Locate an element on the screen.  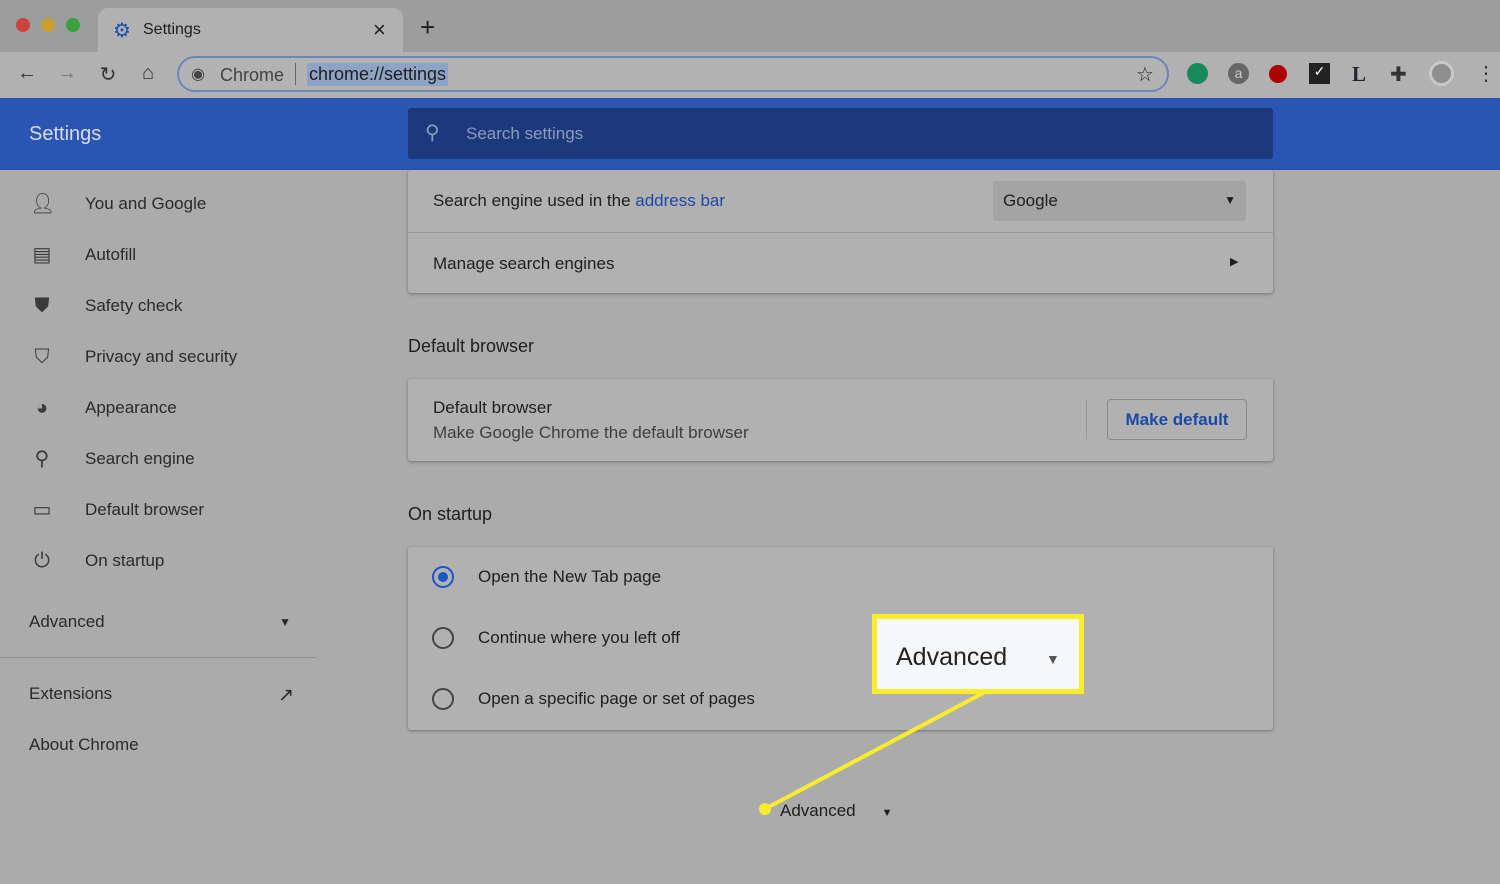
callout-box: Advanced ▼ is located at coordinates (978, 654).